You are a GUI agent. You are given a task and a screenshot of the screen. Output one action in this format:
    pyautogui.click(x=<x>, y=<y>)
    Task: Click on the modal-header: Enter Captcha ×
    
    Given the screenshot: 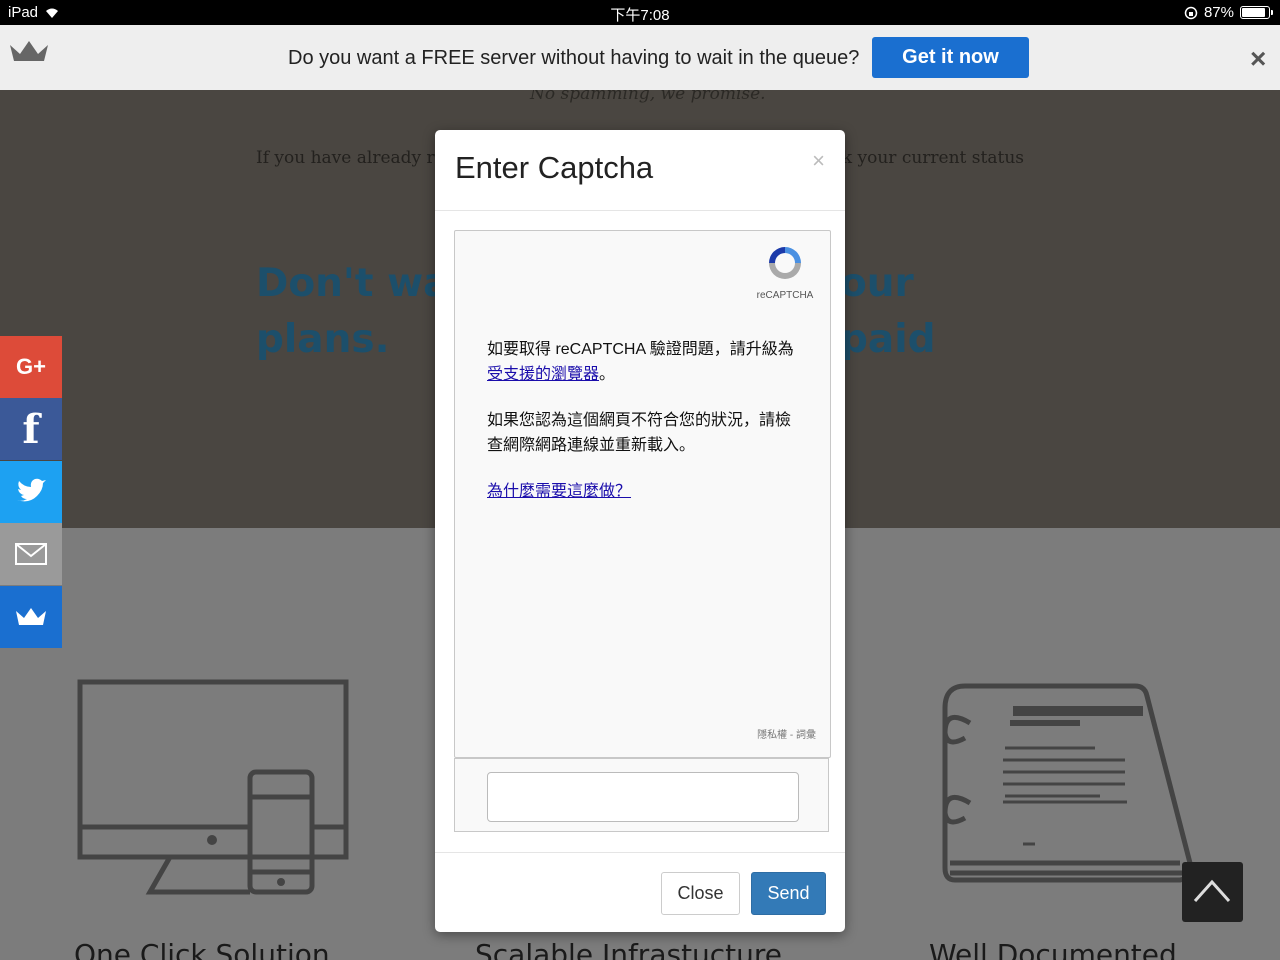 What is the action you would take?
    pyautogui.click(x=640, y=170)
    